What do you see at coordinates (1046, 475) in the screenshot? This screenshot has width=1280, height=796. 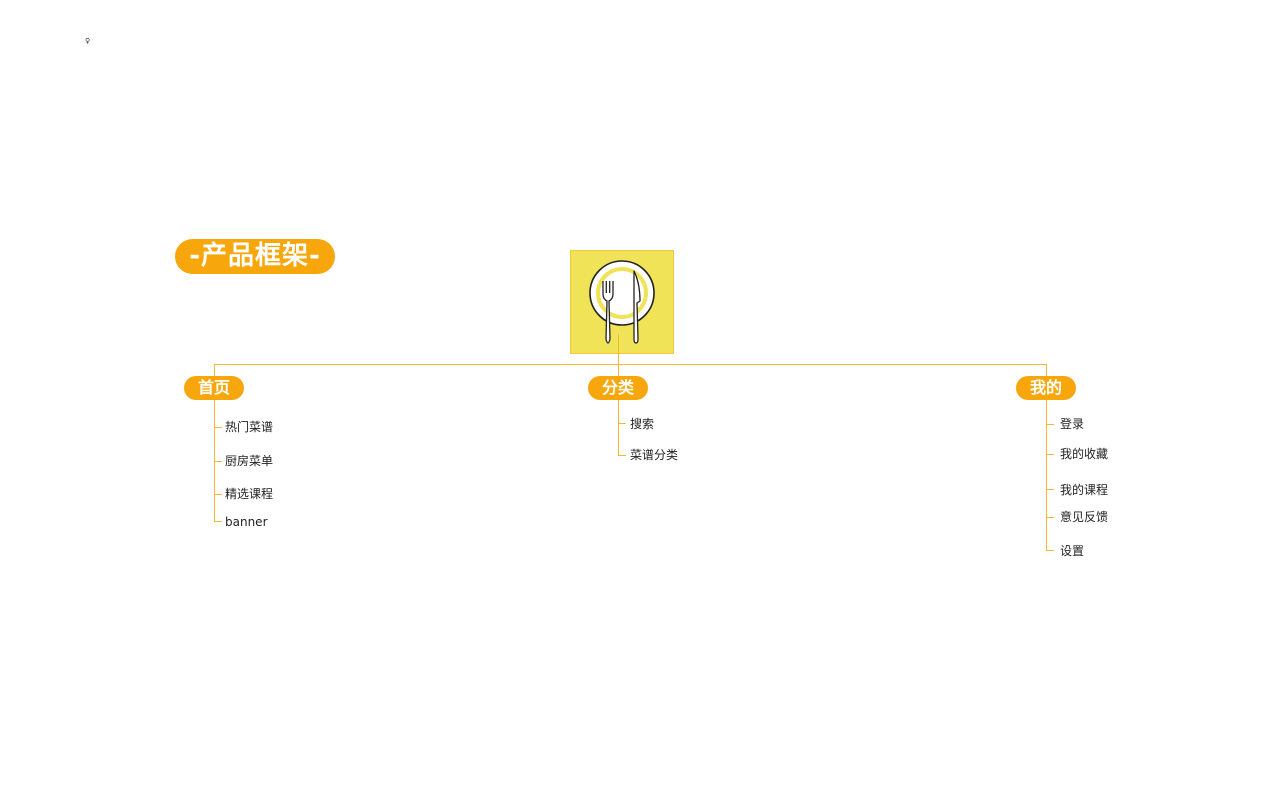 I see `connector-leaves-mine` at bounding box center [1046, 475].